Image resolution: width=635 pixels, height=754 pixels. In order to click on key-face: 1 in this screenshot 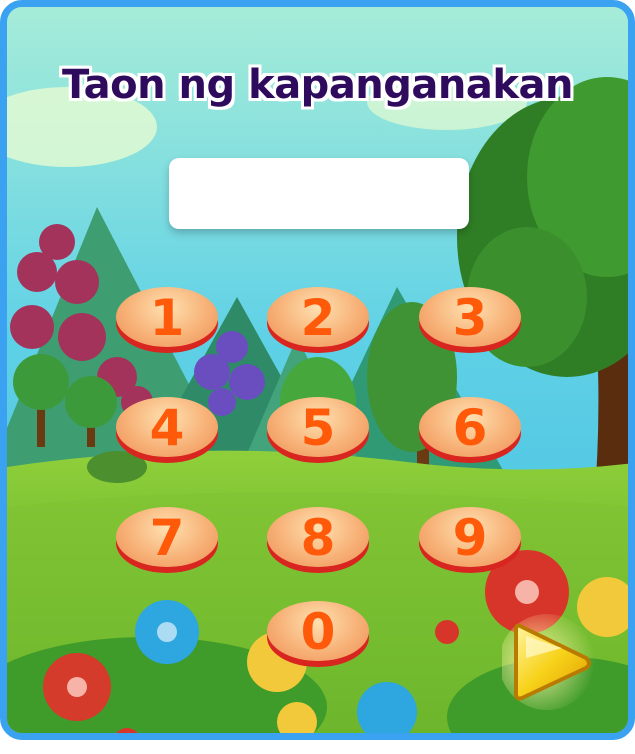, I will do `click(167, 317)`.